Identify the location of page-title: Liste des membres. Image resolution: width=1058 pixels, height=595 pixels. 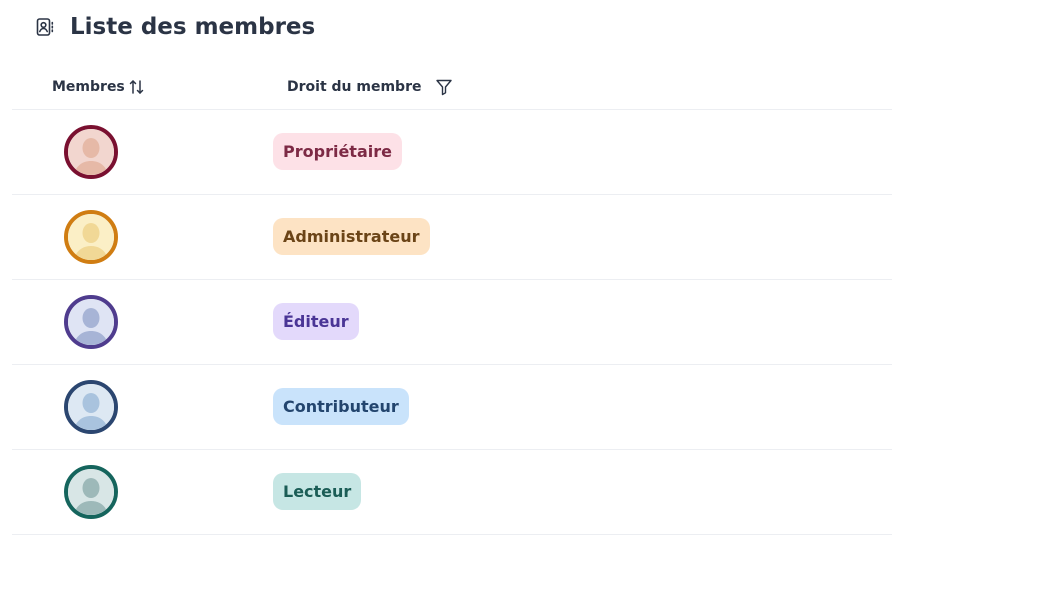
(193, 27).